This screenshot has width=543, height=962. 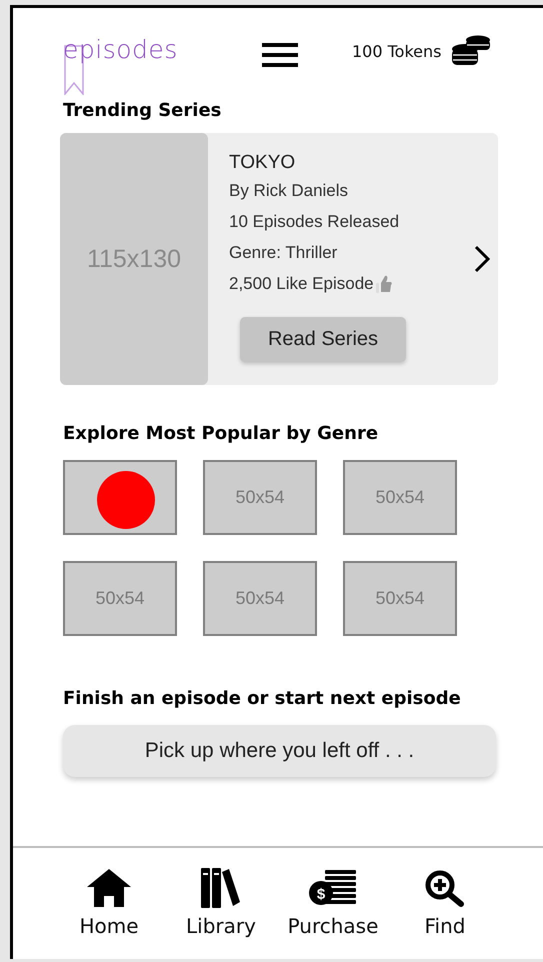 What do you see at coordinates (471, 51) in the screenshot?
I see `coins-icon` at bounding box center [471, 51].